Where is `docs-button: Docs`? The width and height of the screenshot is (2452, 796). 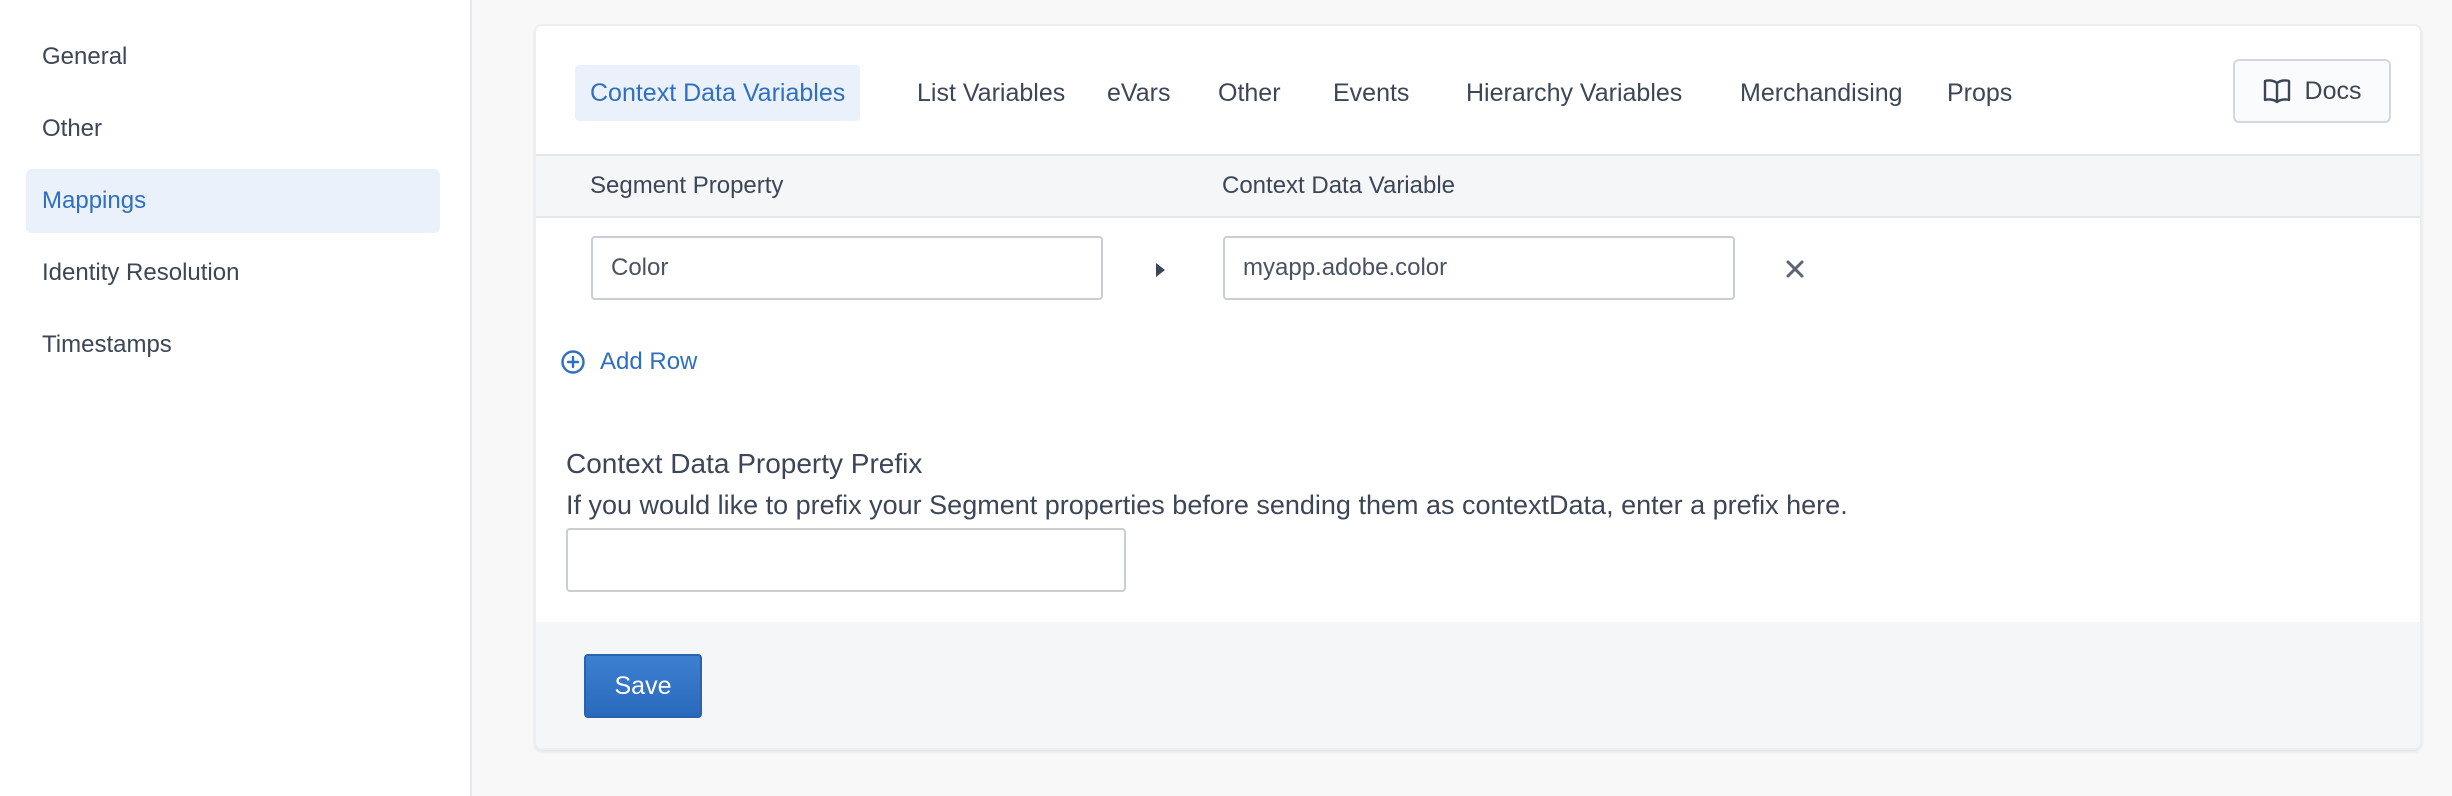
docs-button: Docs is located at coordinates (2312, 91).